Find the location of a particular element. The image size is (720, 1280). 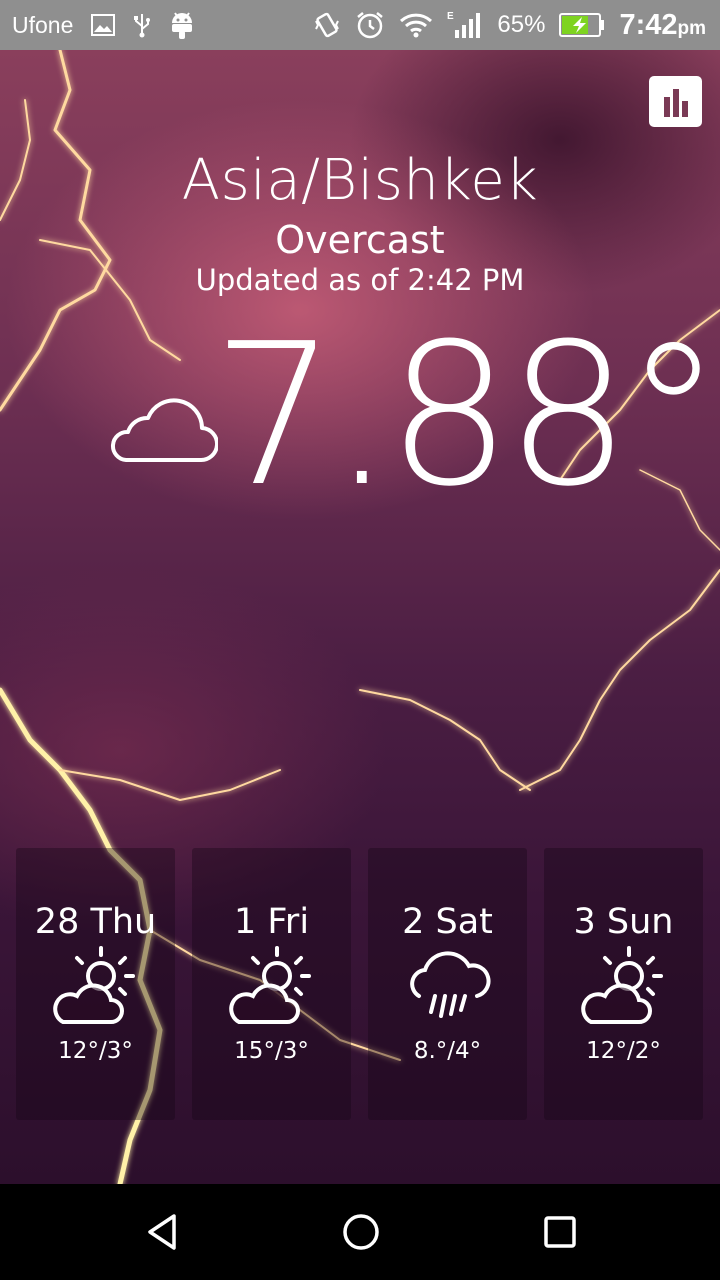

clock-suffix: pm is located at coordinates (692, 28).